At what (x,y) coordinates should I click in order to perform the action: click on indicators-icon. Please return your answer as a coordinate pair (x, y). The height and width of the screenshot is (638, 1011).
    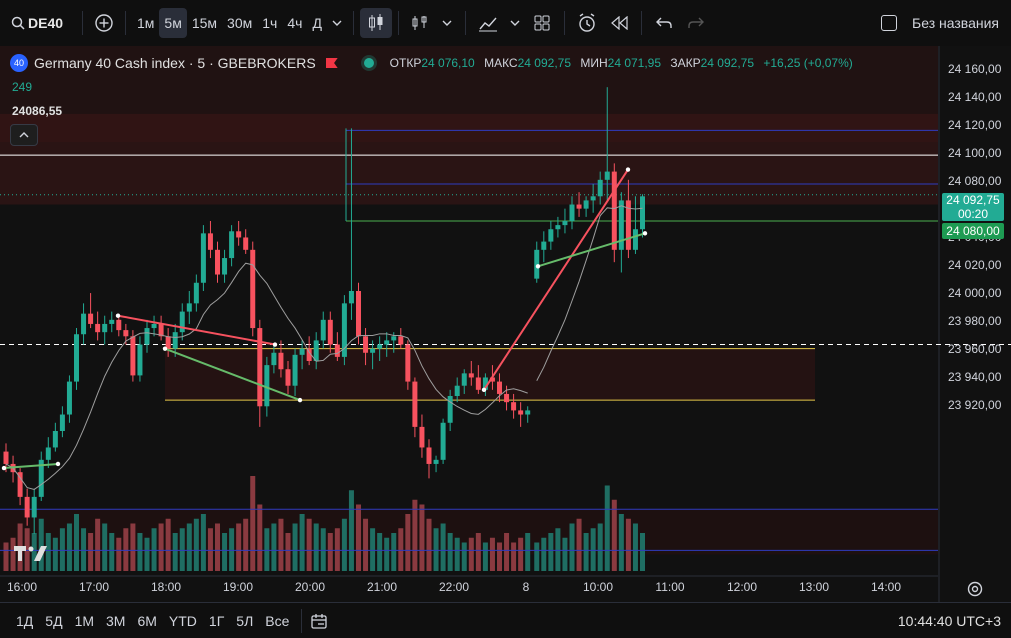
    Looking at the image, I should click on (420, 23).